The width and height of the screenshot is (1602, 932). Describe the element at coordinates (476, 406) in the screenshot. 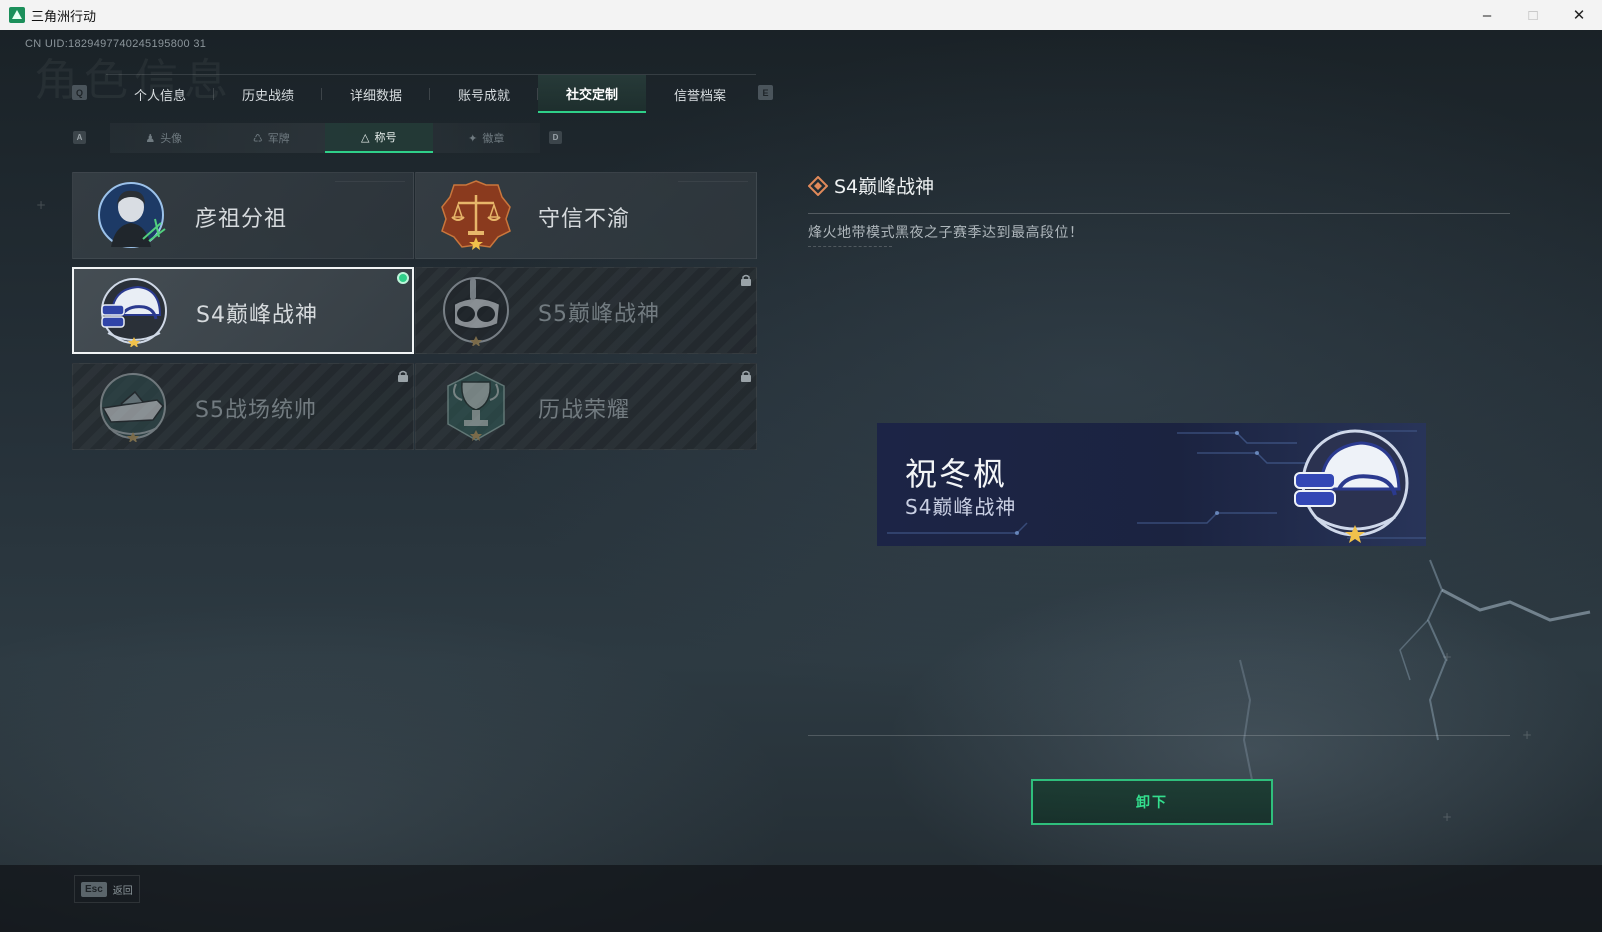

I see `trophy-badge-icon` at that location.